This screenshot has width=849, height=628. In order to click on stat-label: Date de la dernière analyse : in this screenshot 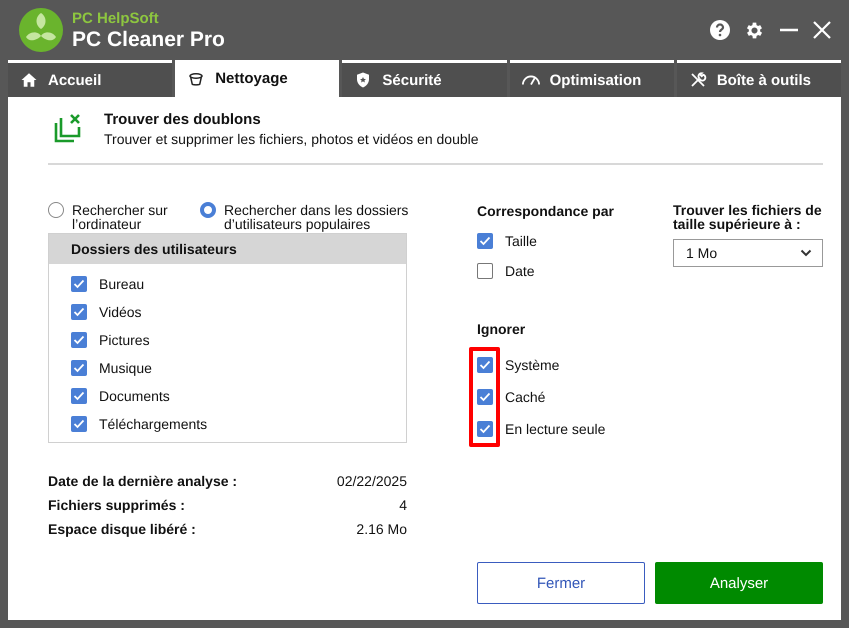, I will do `click(143, 481)`.